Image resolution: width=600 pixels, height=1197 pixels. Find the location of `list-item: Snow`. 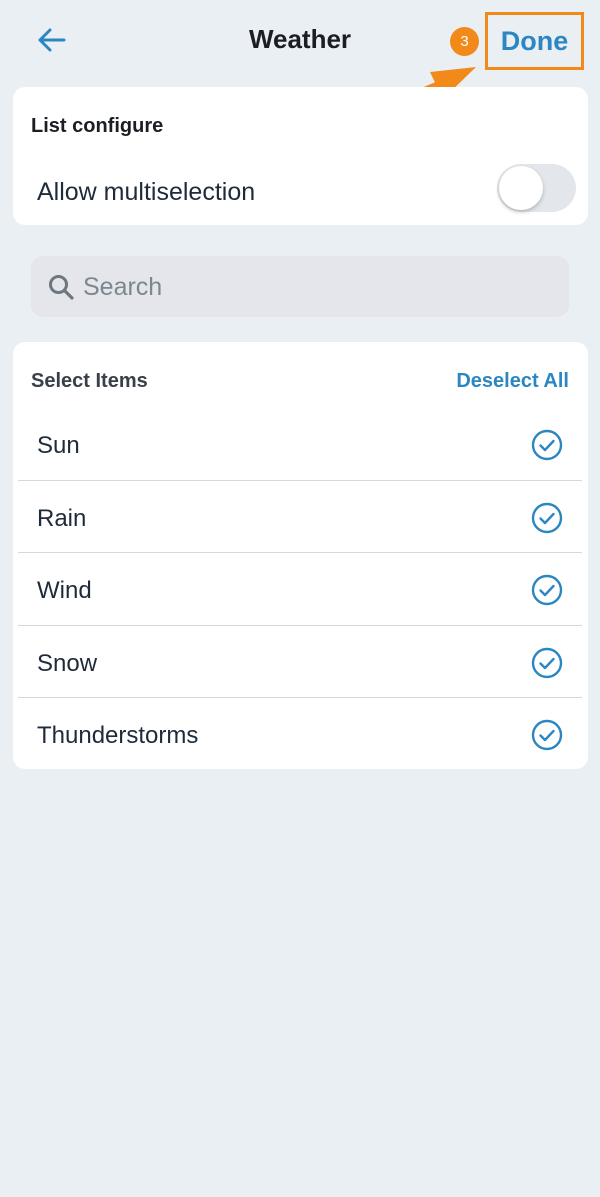

list-item: Snow is located at coordinates (300, 662).